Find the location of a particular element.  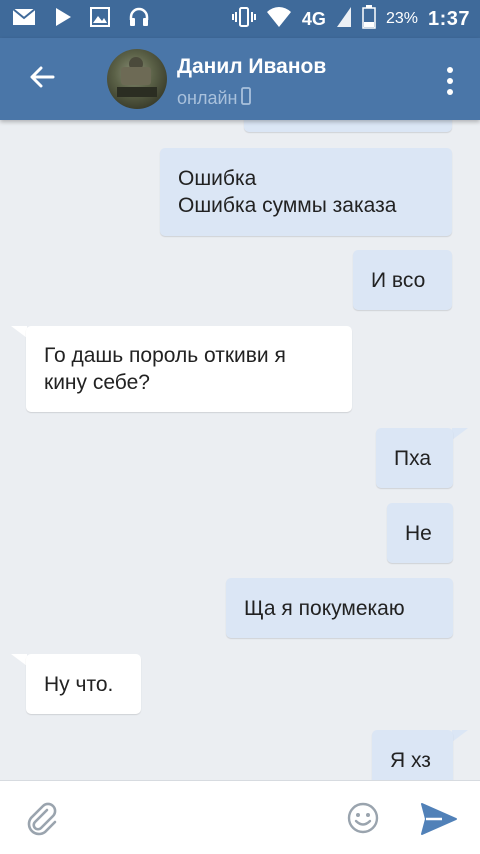

vibrate-icon is located at coordinates (243, 19).